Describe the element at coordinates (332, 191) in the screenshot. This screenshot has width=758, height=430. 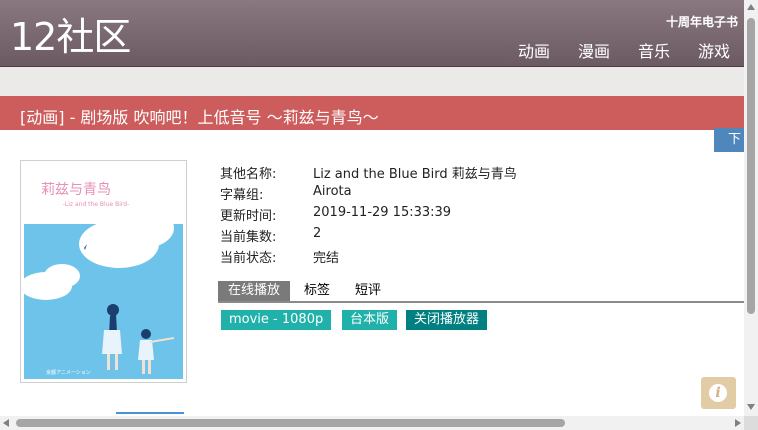
I see `info-value: Airota` at that location.